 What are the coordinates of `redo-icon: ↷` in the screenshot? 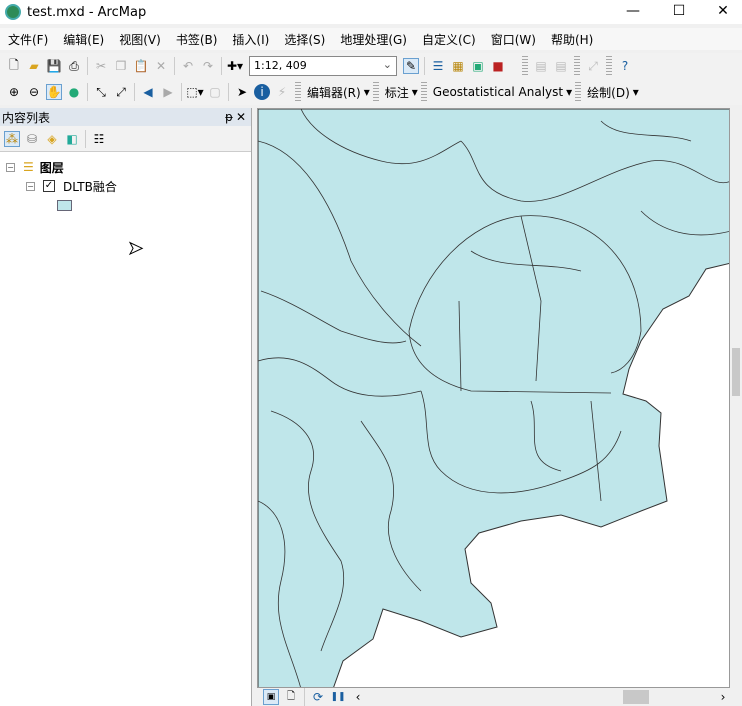 It's located at (208, 66).